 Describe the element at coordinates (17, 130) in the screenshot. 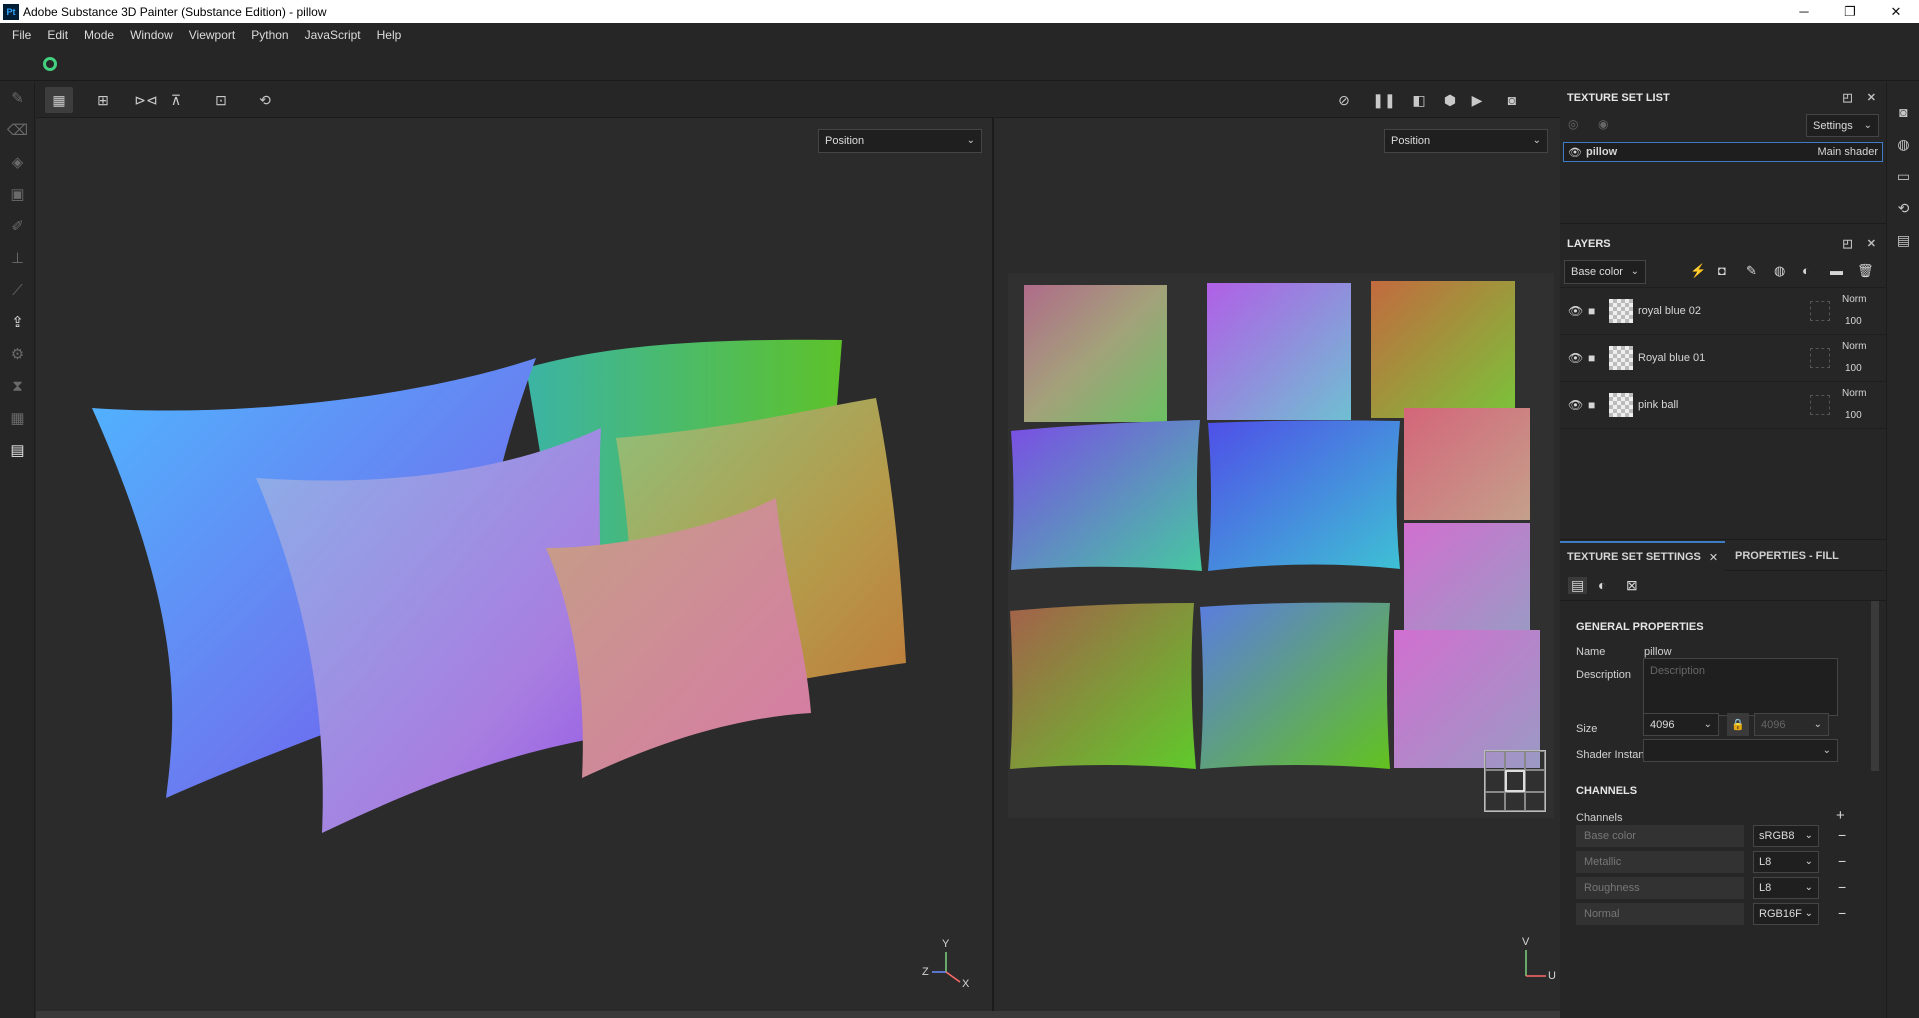

I see `eraser-tool-icon: ⌫` at that location.